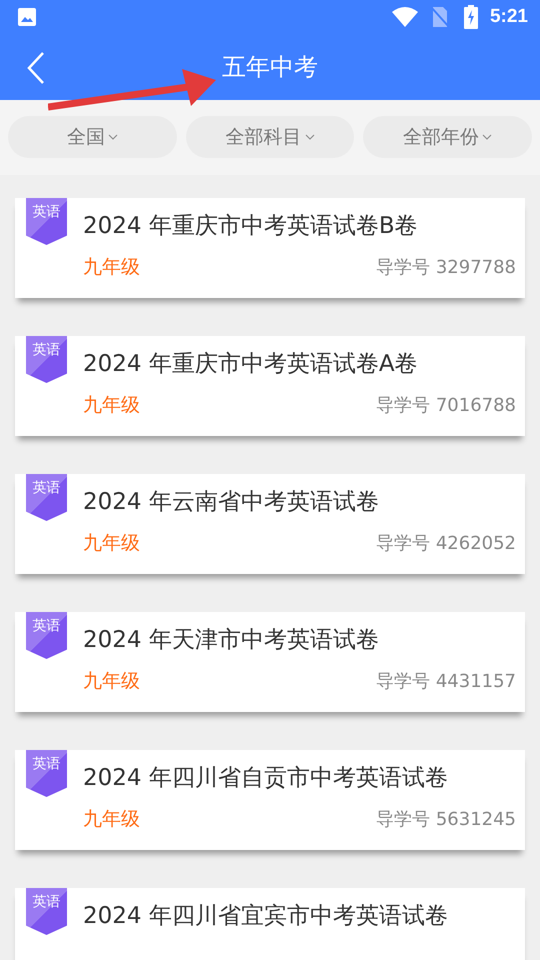  I want to click on guide-number: 导学号 5631245, so click(446, 819).